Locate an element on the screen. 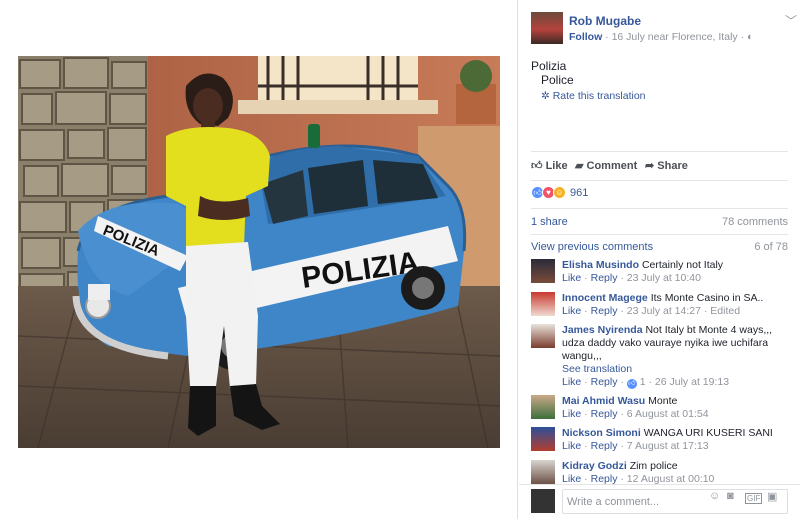  author-avatar is located at coordinates (547, 28).